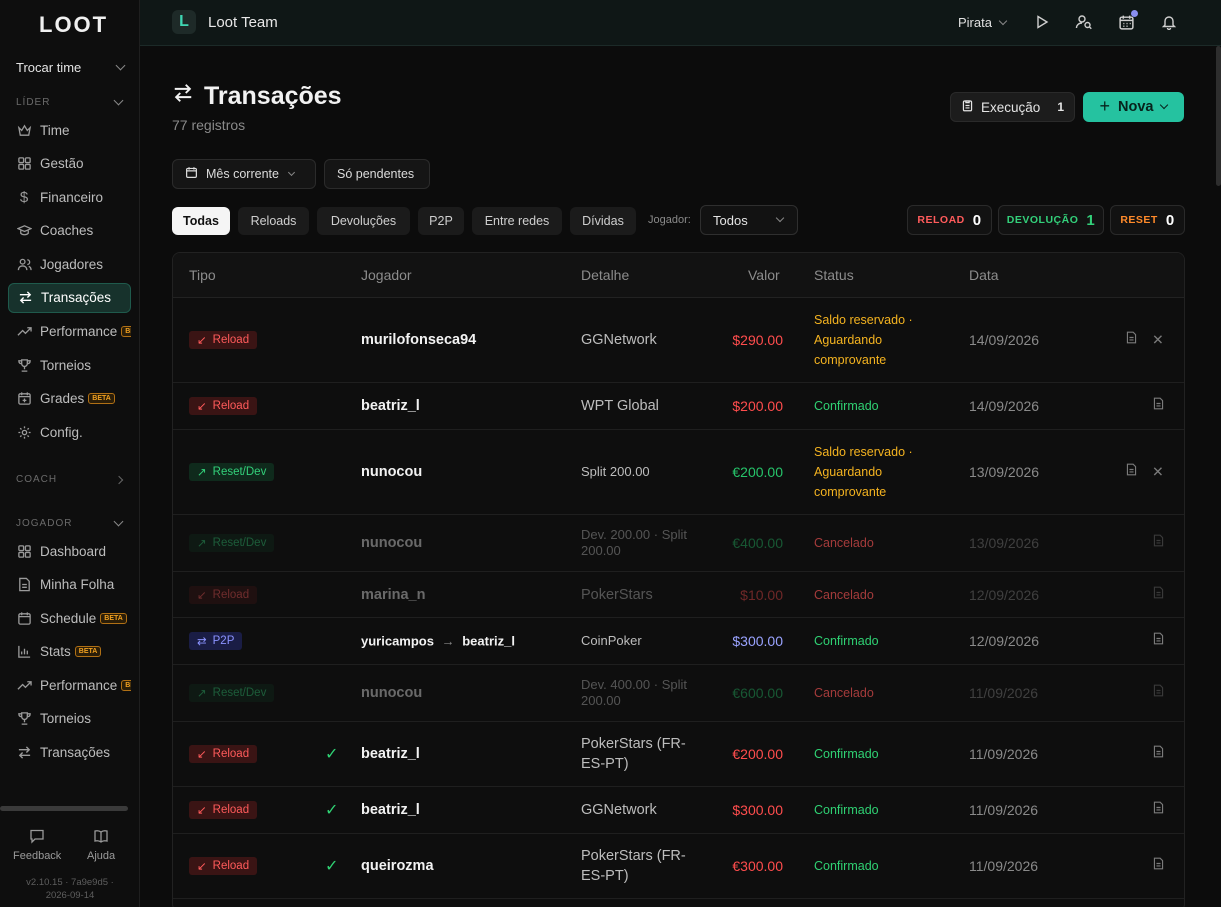 Image resolution: width=1221 pixels, height=907 pixels. Describe the element at coordinates (834, 275) in the screenshot. I see `column-header-status: Status` at that location.